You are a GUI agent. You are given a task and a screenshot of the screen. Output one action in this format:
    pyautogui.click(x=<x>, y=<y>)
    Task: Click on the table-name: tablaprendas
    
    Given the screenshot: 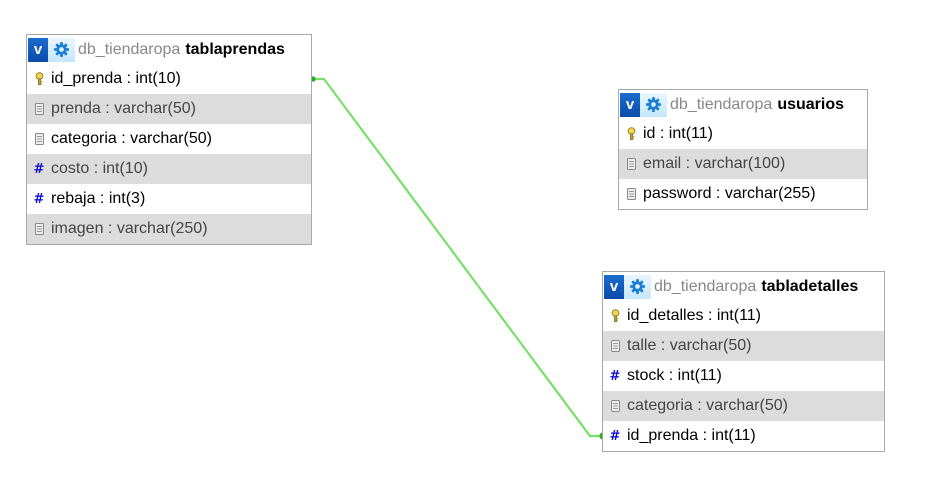 What is the action you would take?
    pyautogui.click(x=235, y=49)
    